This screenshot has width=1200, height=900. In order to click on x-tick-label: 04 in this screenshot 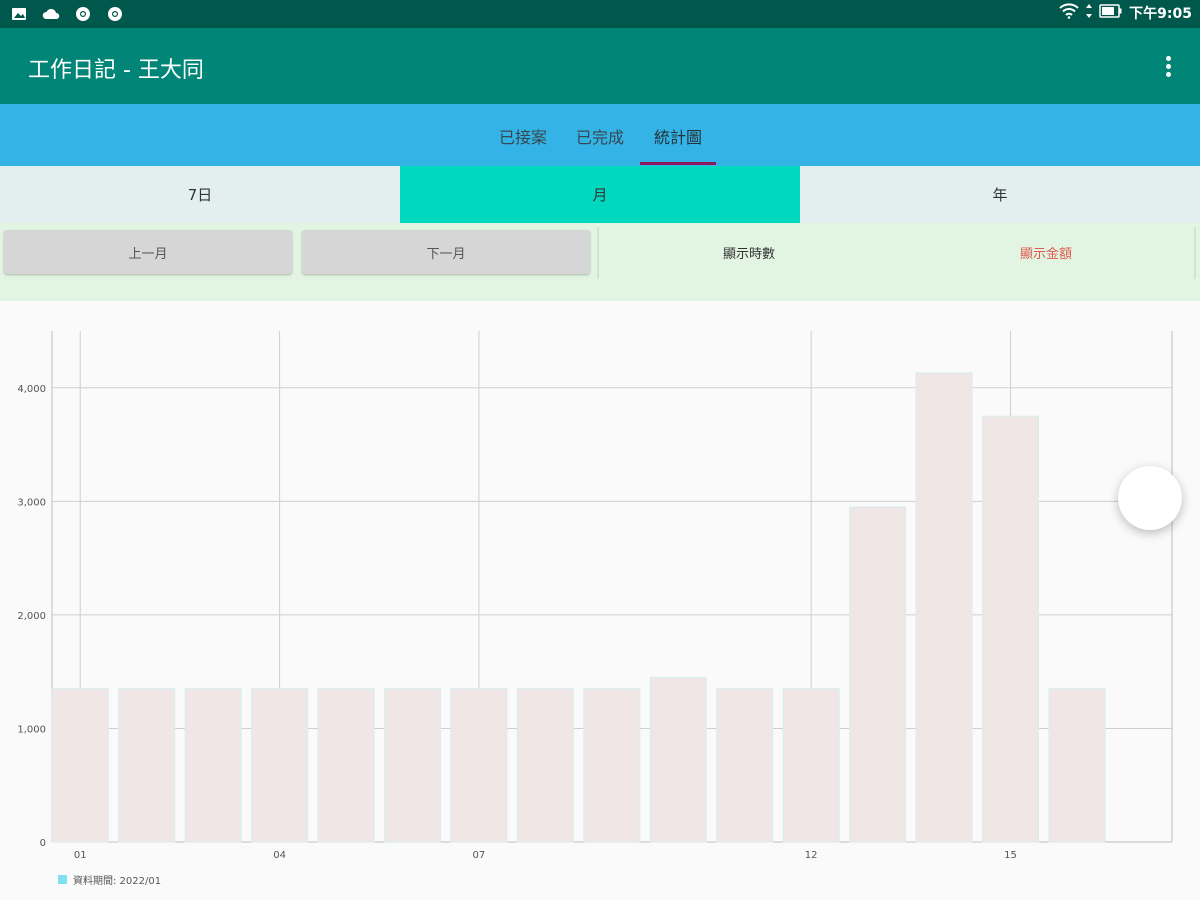, I will do `click(279, 855)`.